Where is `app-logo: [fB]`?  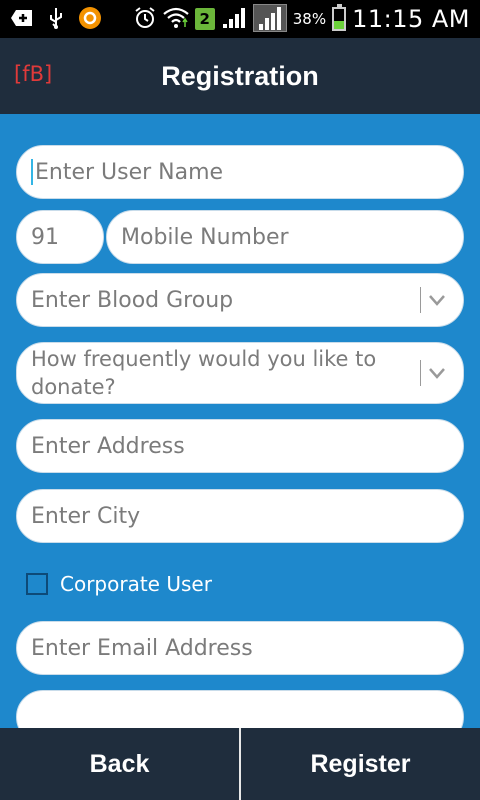
app-logo: [fB] is located at coordinates (33, 74).